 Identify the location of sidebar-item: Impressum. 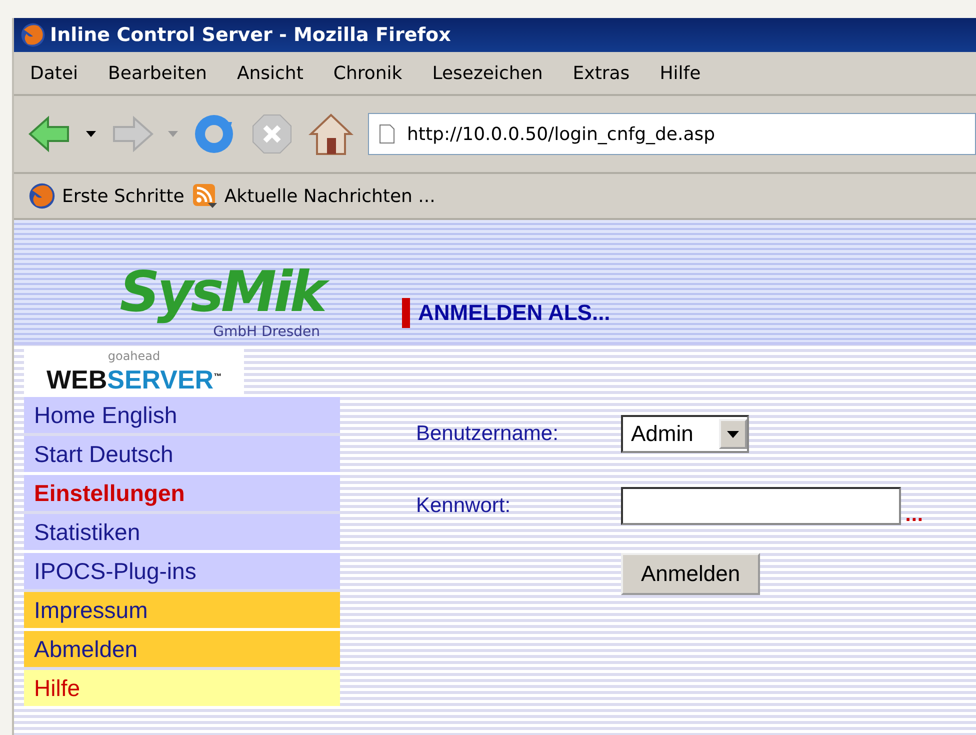
(182, 610).